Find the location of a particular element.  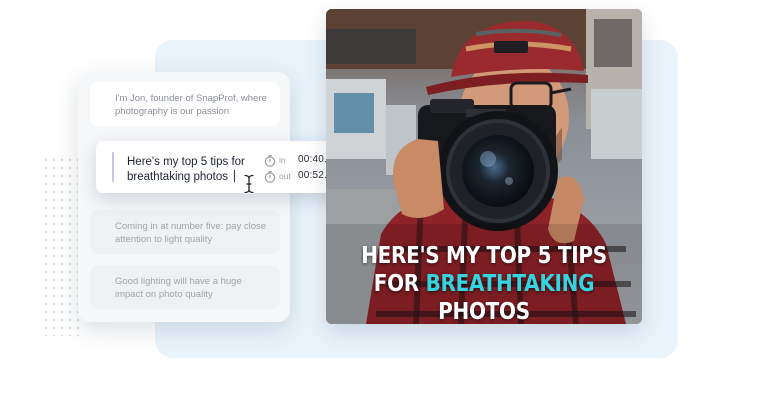

caption-highlight-word: BREATHTAKING is located at coordinates (510, 283).